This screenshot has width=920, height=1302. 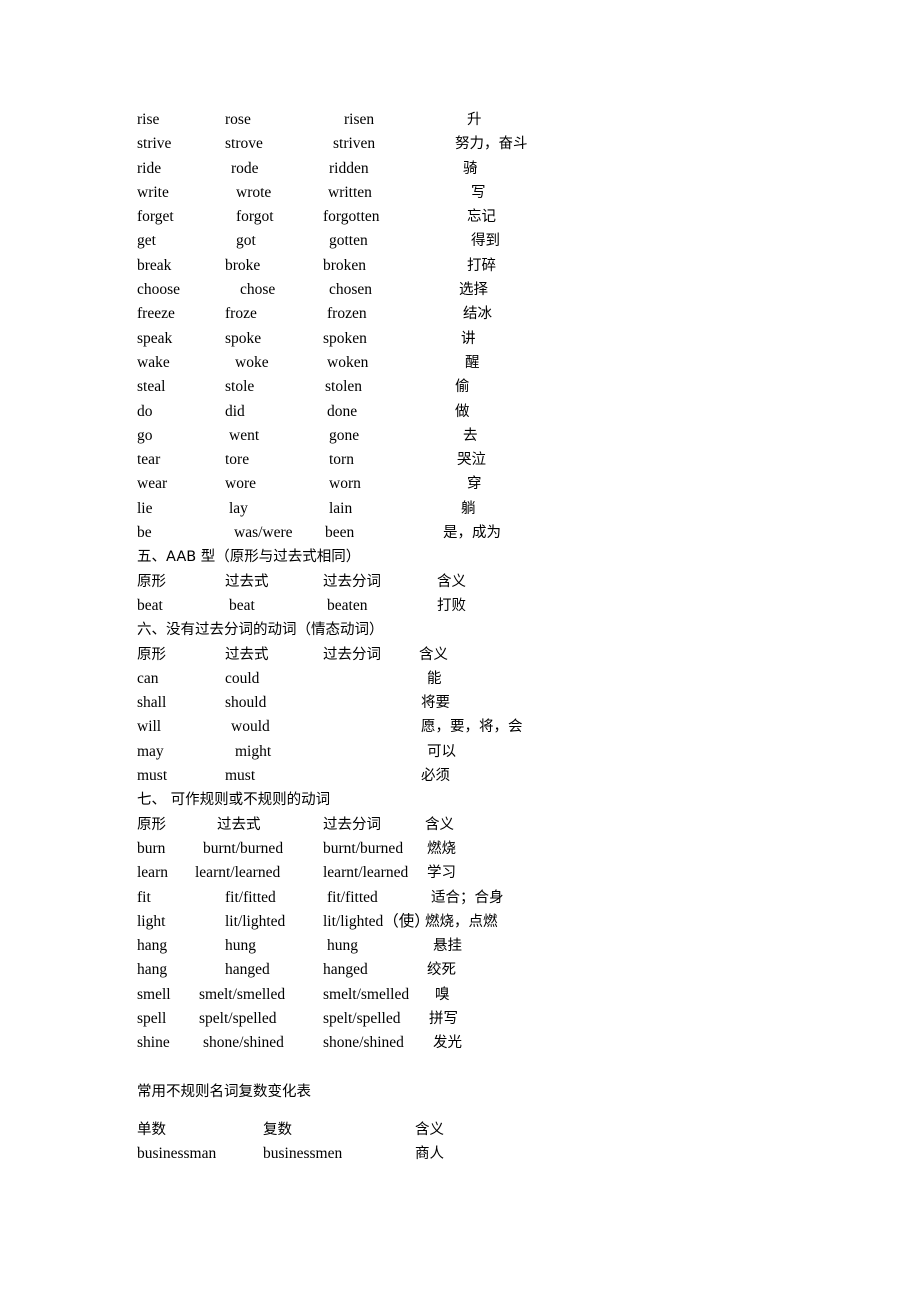 I want to click on cell-meaning: 将要, so click(x=435, y=703).